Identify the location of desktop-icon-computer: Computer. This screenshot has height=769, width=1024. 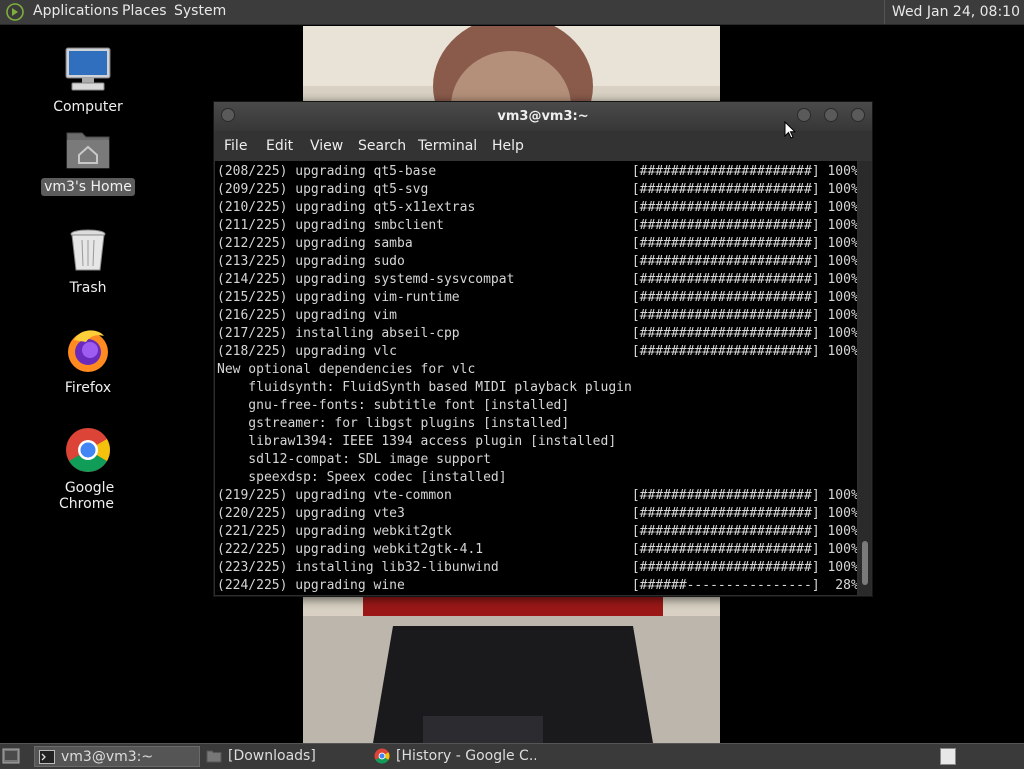
(88, 81).